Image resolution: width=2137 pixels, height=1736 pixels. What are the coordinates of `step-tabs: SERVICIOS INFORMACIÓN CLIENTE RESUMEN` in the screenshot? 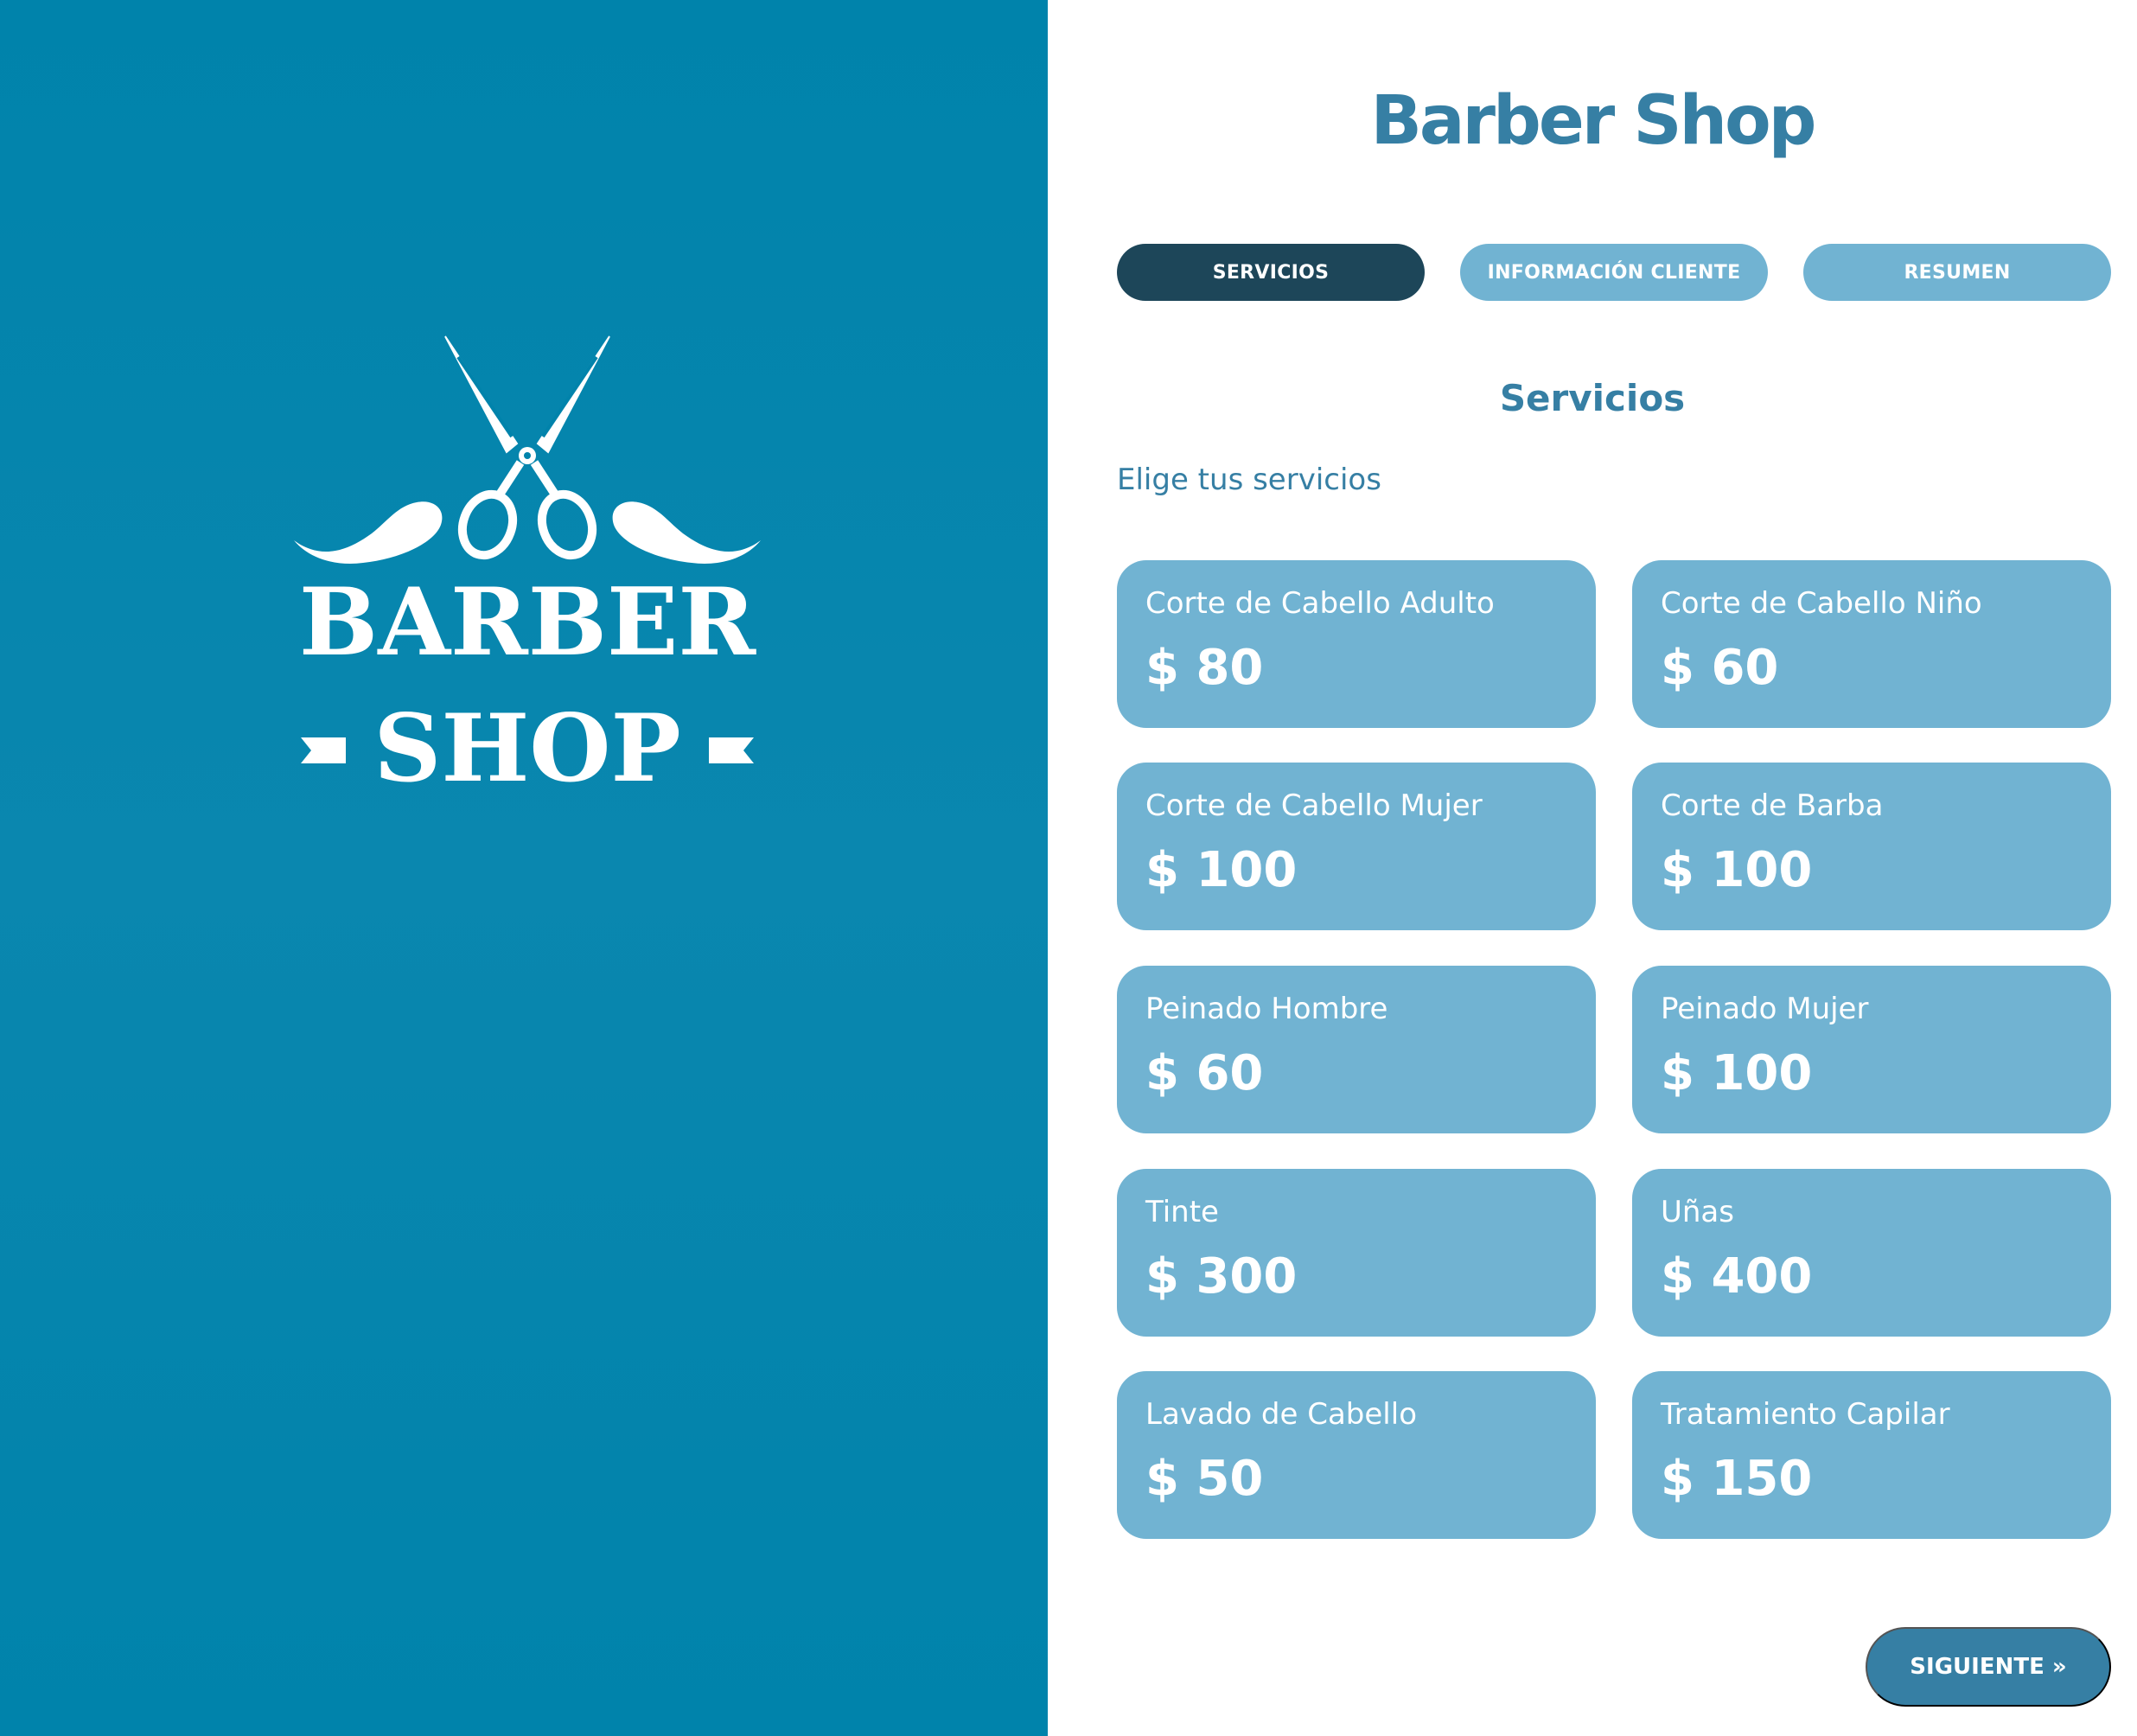 It's located at (1614, 272).